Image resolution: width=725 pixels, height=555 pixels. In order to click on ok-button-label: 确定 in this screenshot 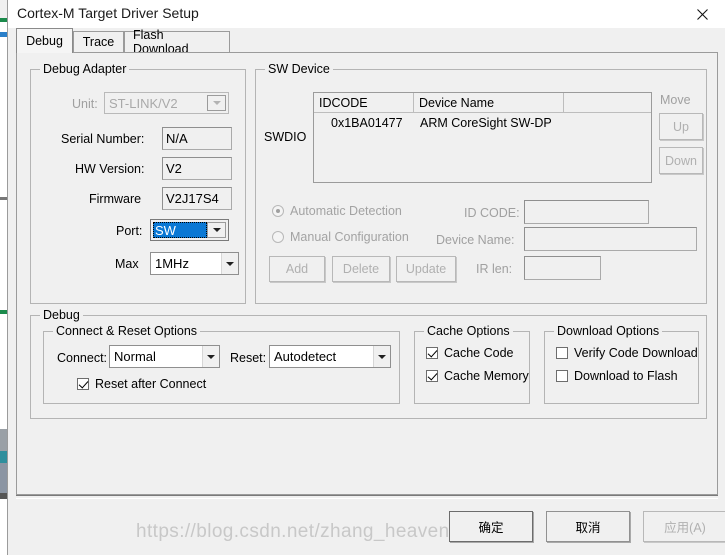, I will do `click(491, 528)`.